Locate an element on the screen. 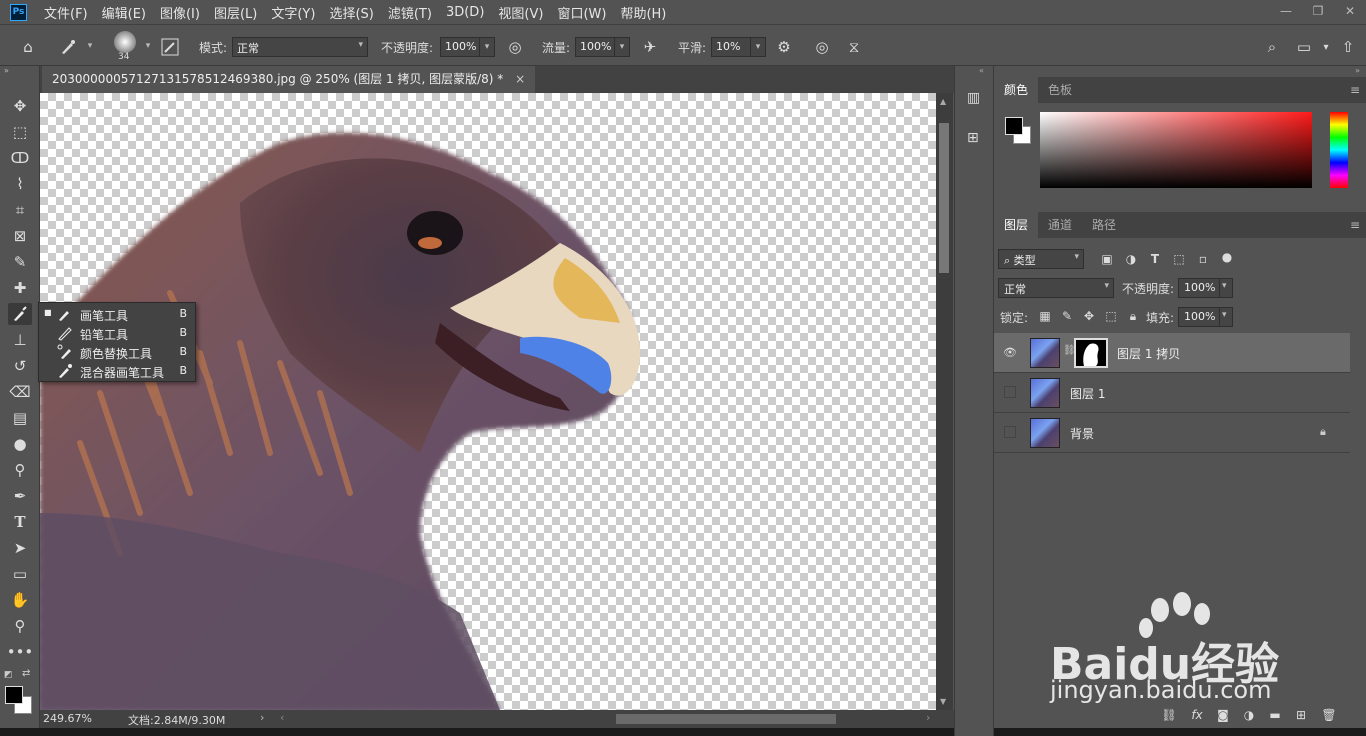 The image size is (1366, 736). layer-row: 背景 🔒︎ is located at coordinates (1172, 433).